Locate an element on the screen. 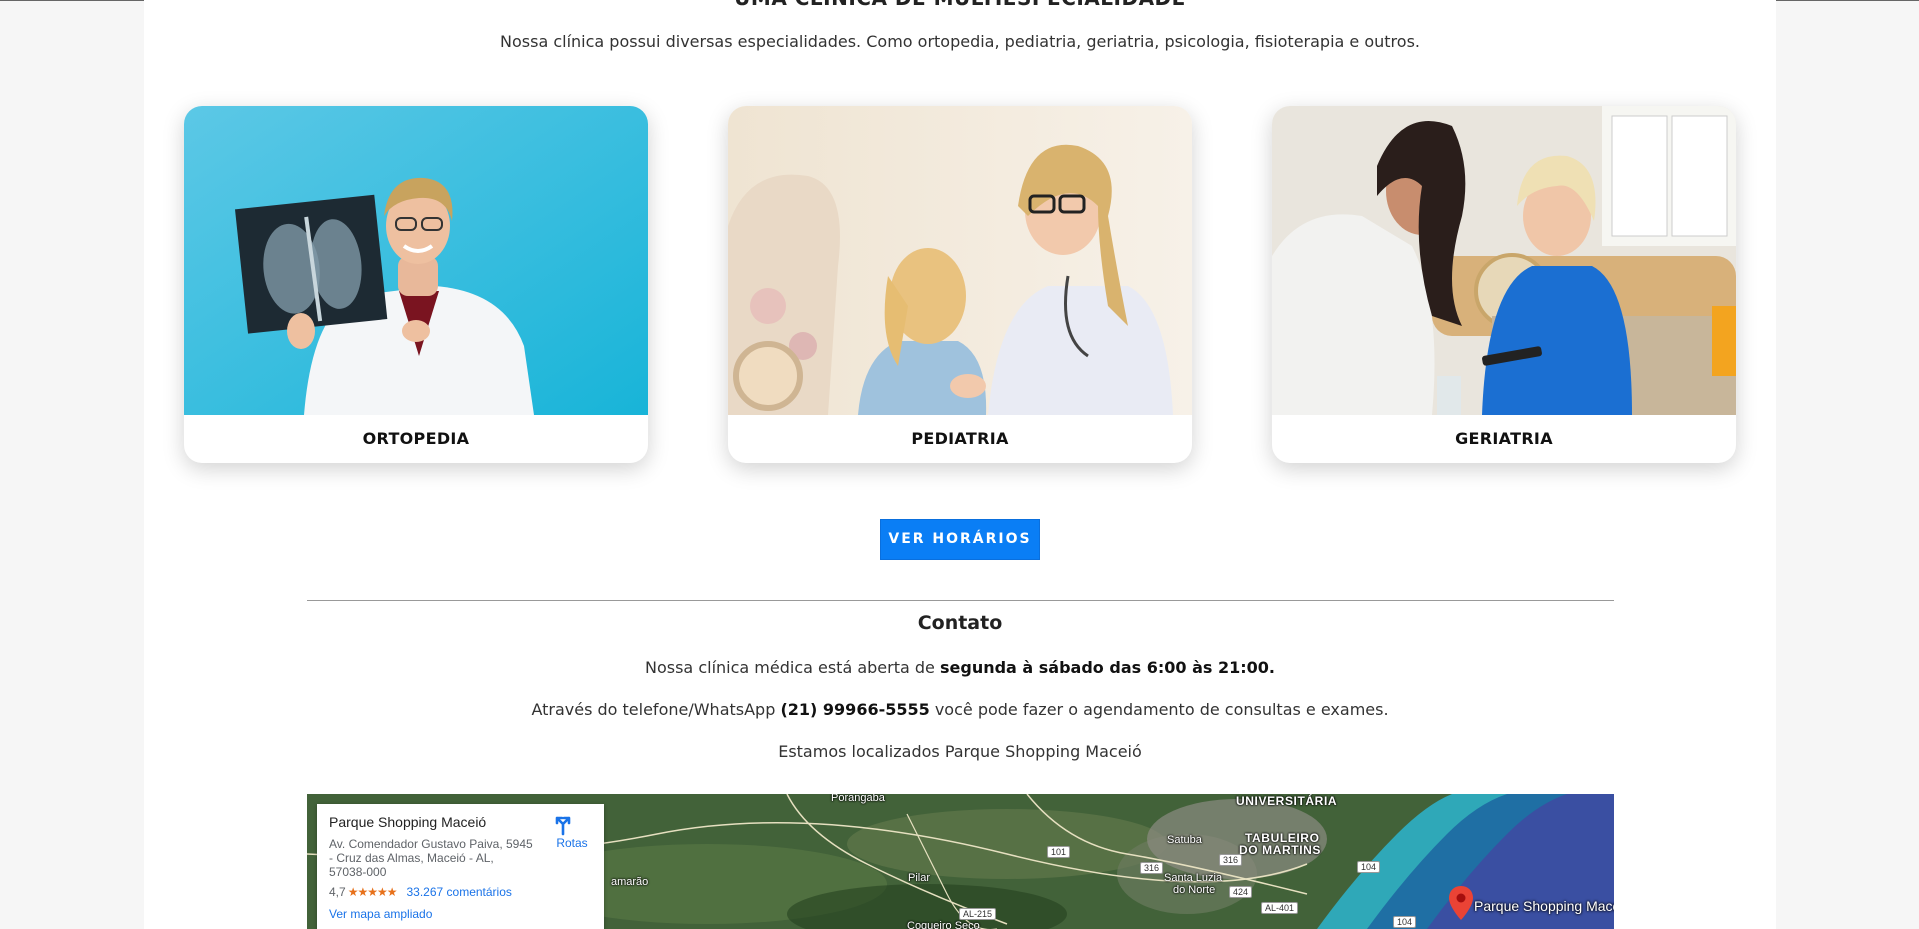 Image resolution: width=1919 pixels, height=929 pixels. section-divider is located at coordinates (960, 600).